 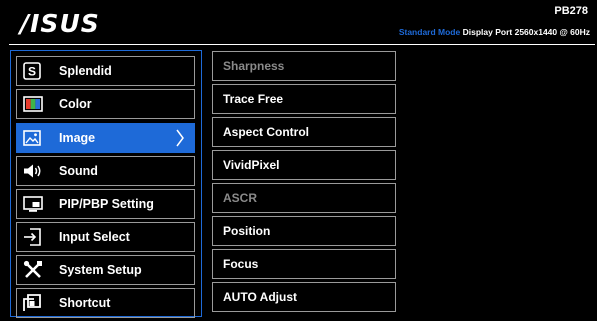 I want to click on menu-label: Input Select, so click(x=94, y=237).